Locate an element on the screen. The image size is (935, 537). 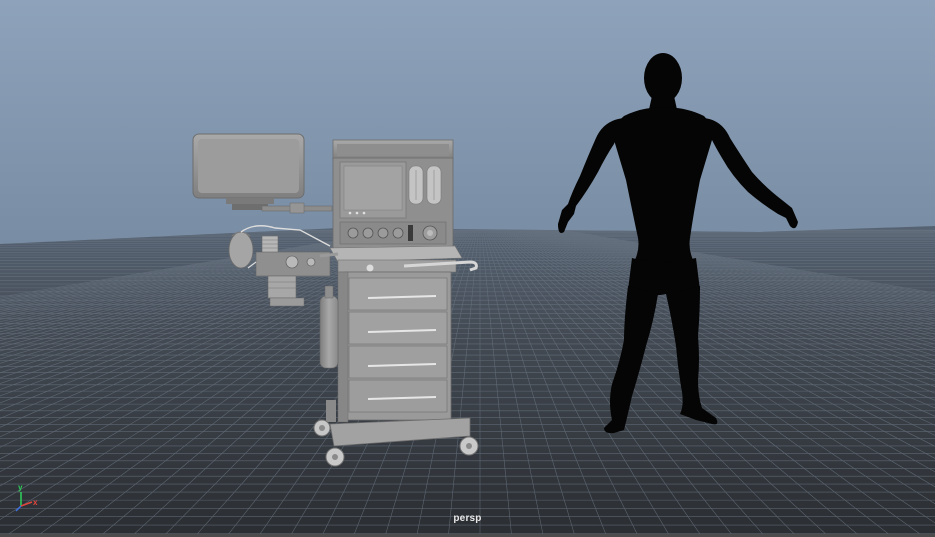
axis-y-label: y is located at coordinates (20, 487).